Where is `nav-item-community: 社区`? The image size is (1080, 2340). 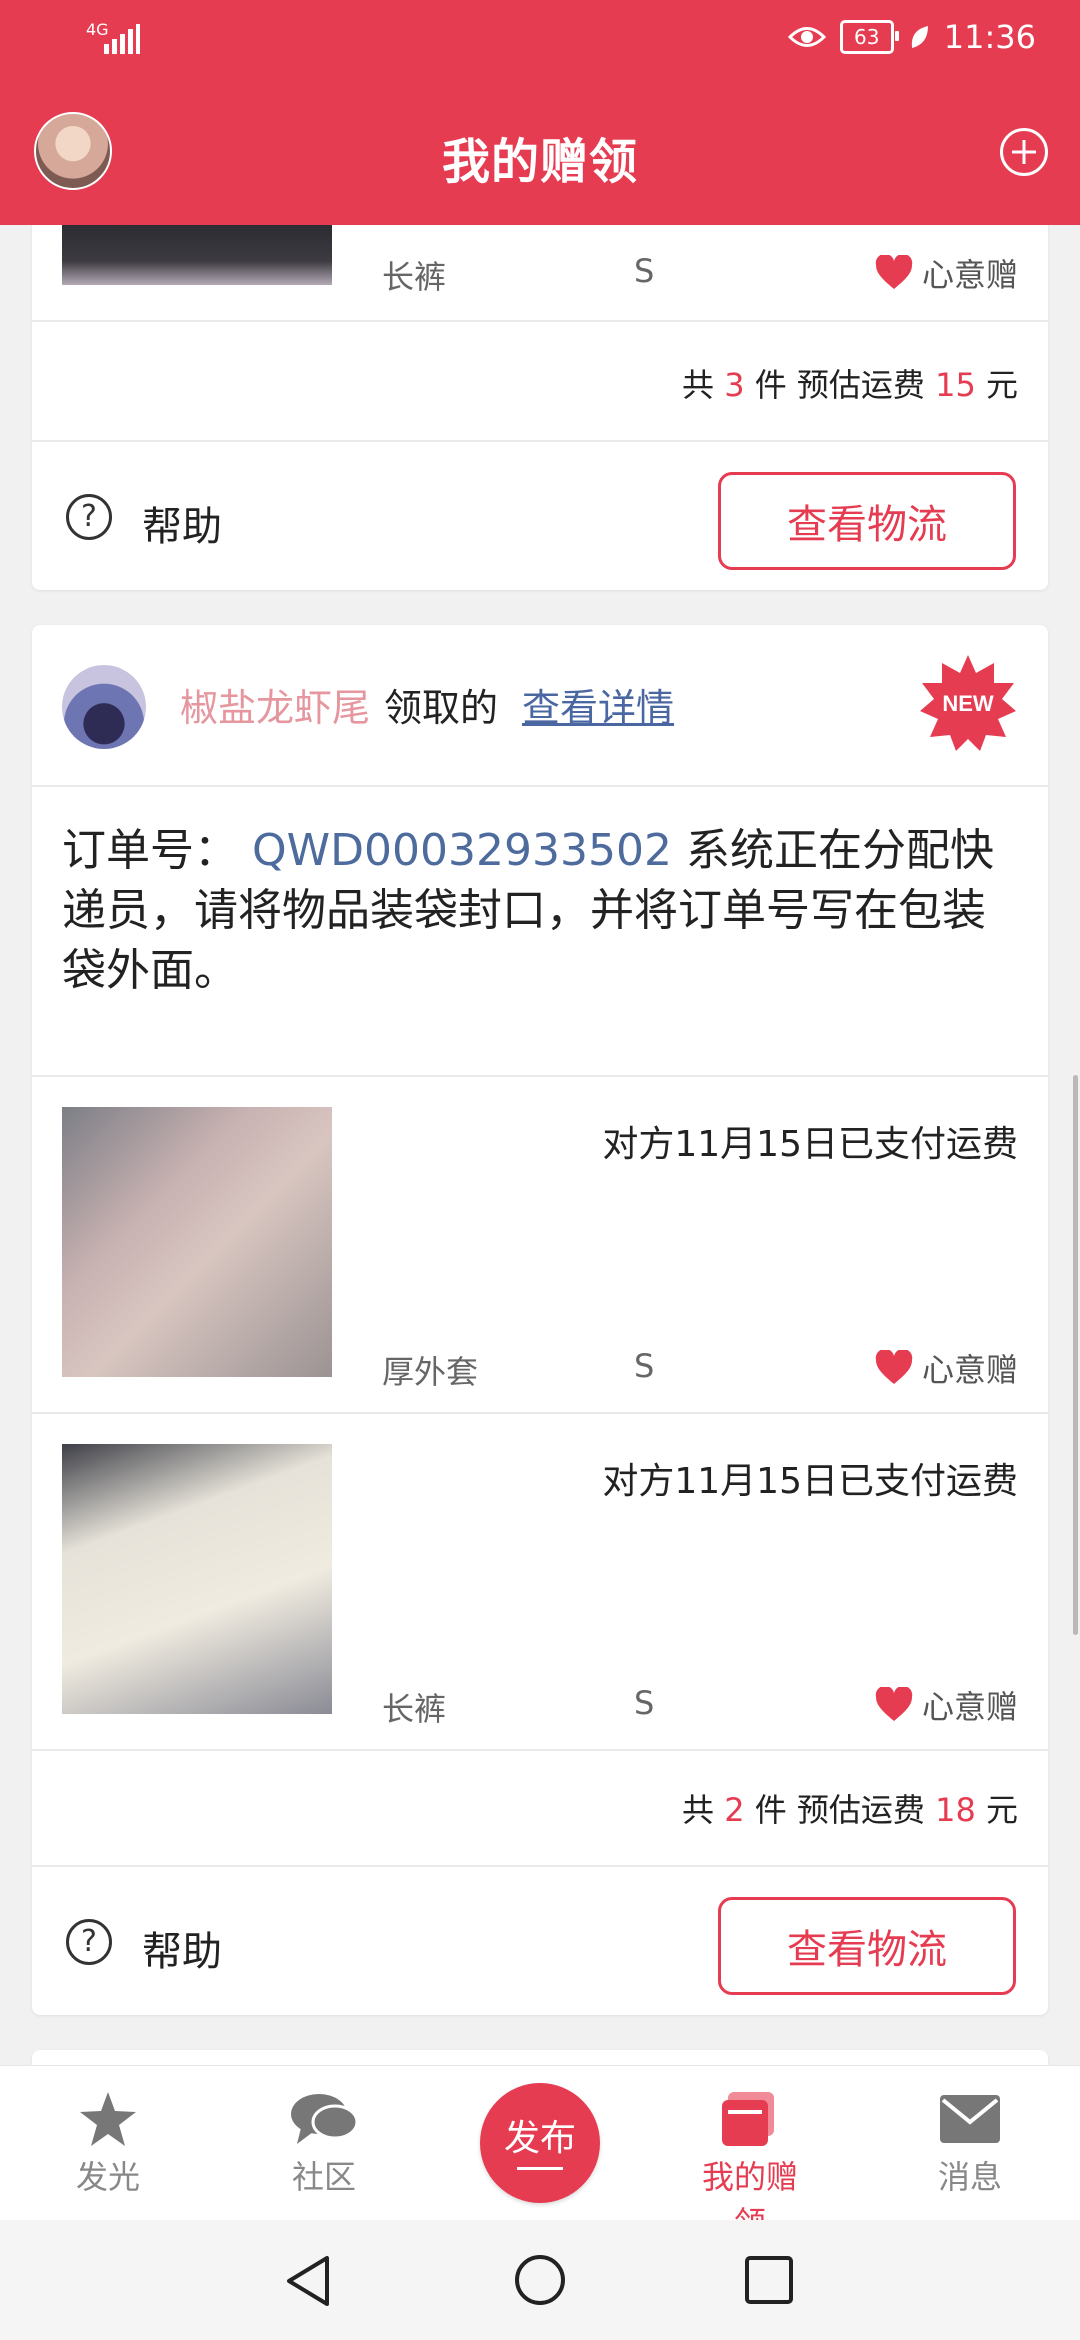 nav-item-community: 社区 is located at coordinates (324, 2142).